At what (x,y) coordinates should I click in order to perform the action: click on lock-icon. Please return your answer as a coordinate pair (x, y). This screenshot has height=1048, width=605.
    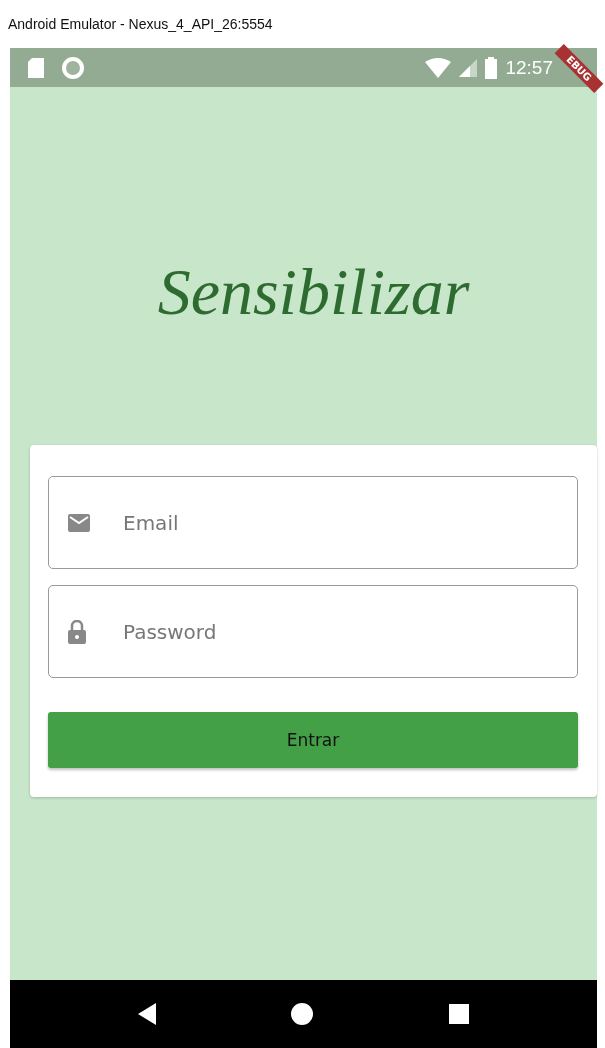
    Looking at the image, I should click on (77, 631).